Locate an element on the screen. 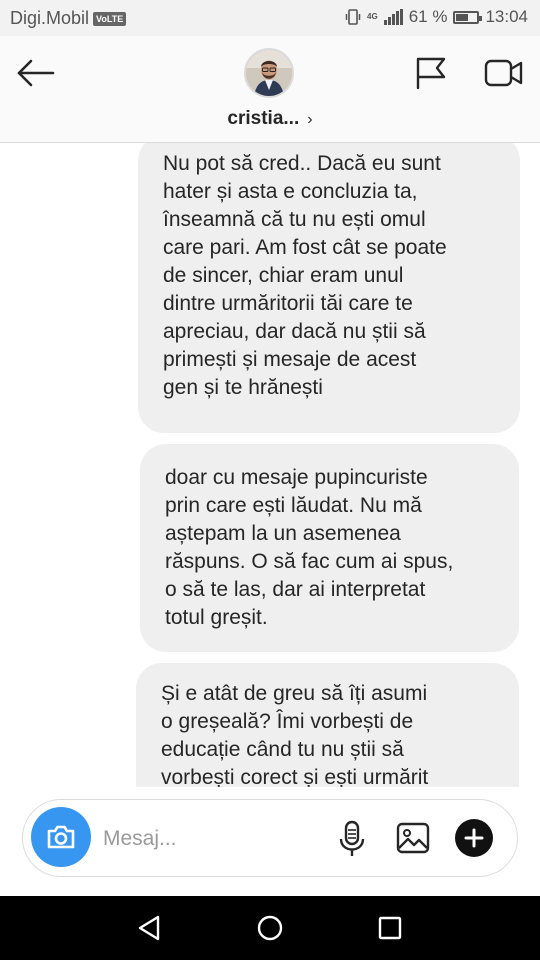  plus-icon is located at coordinates (474, 838).